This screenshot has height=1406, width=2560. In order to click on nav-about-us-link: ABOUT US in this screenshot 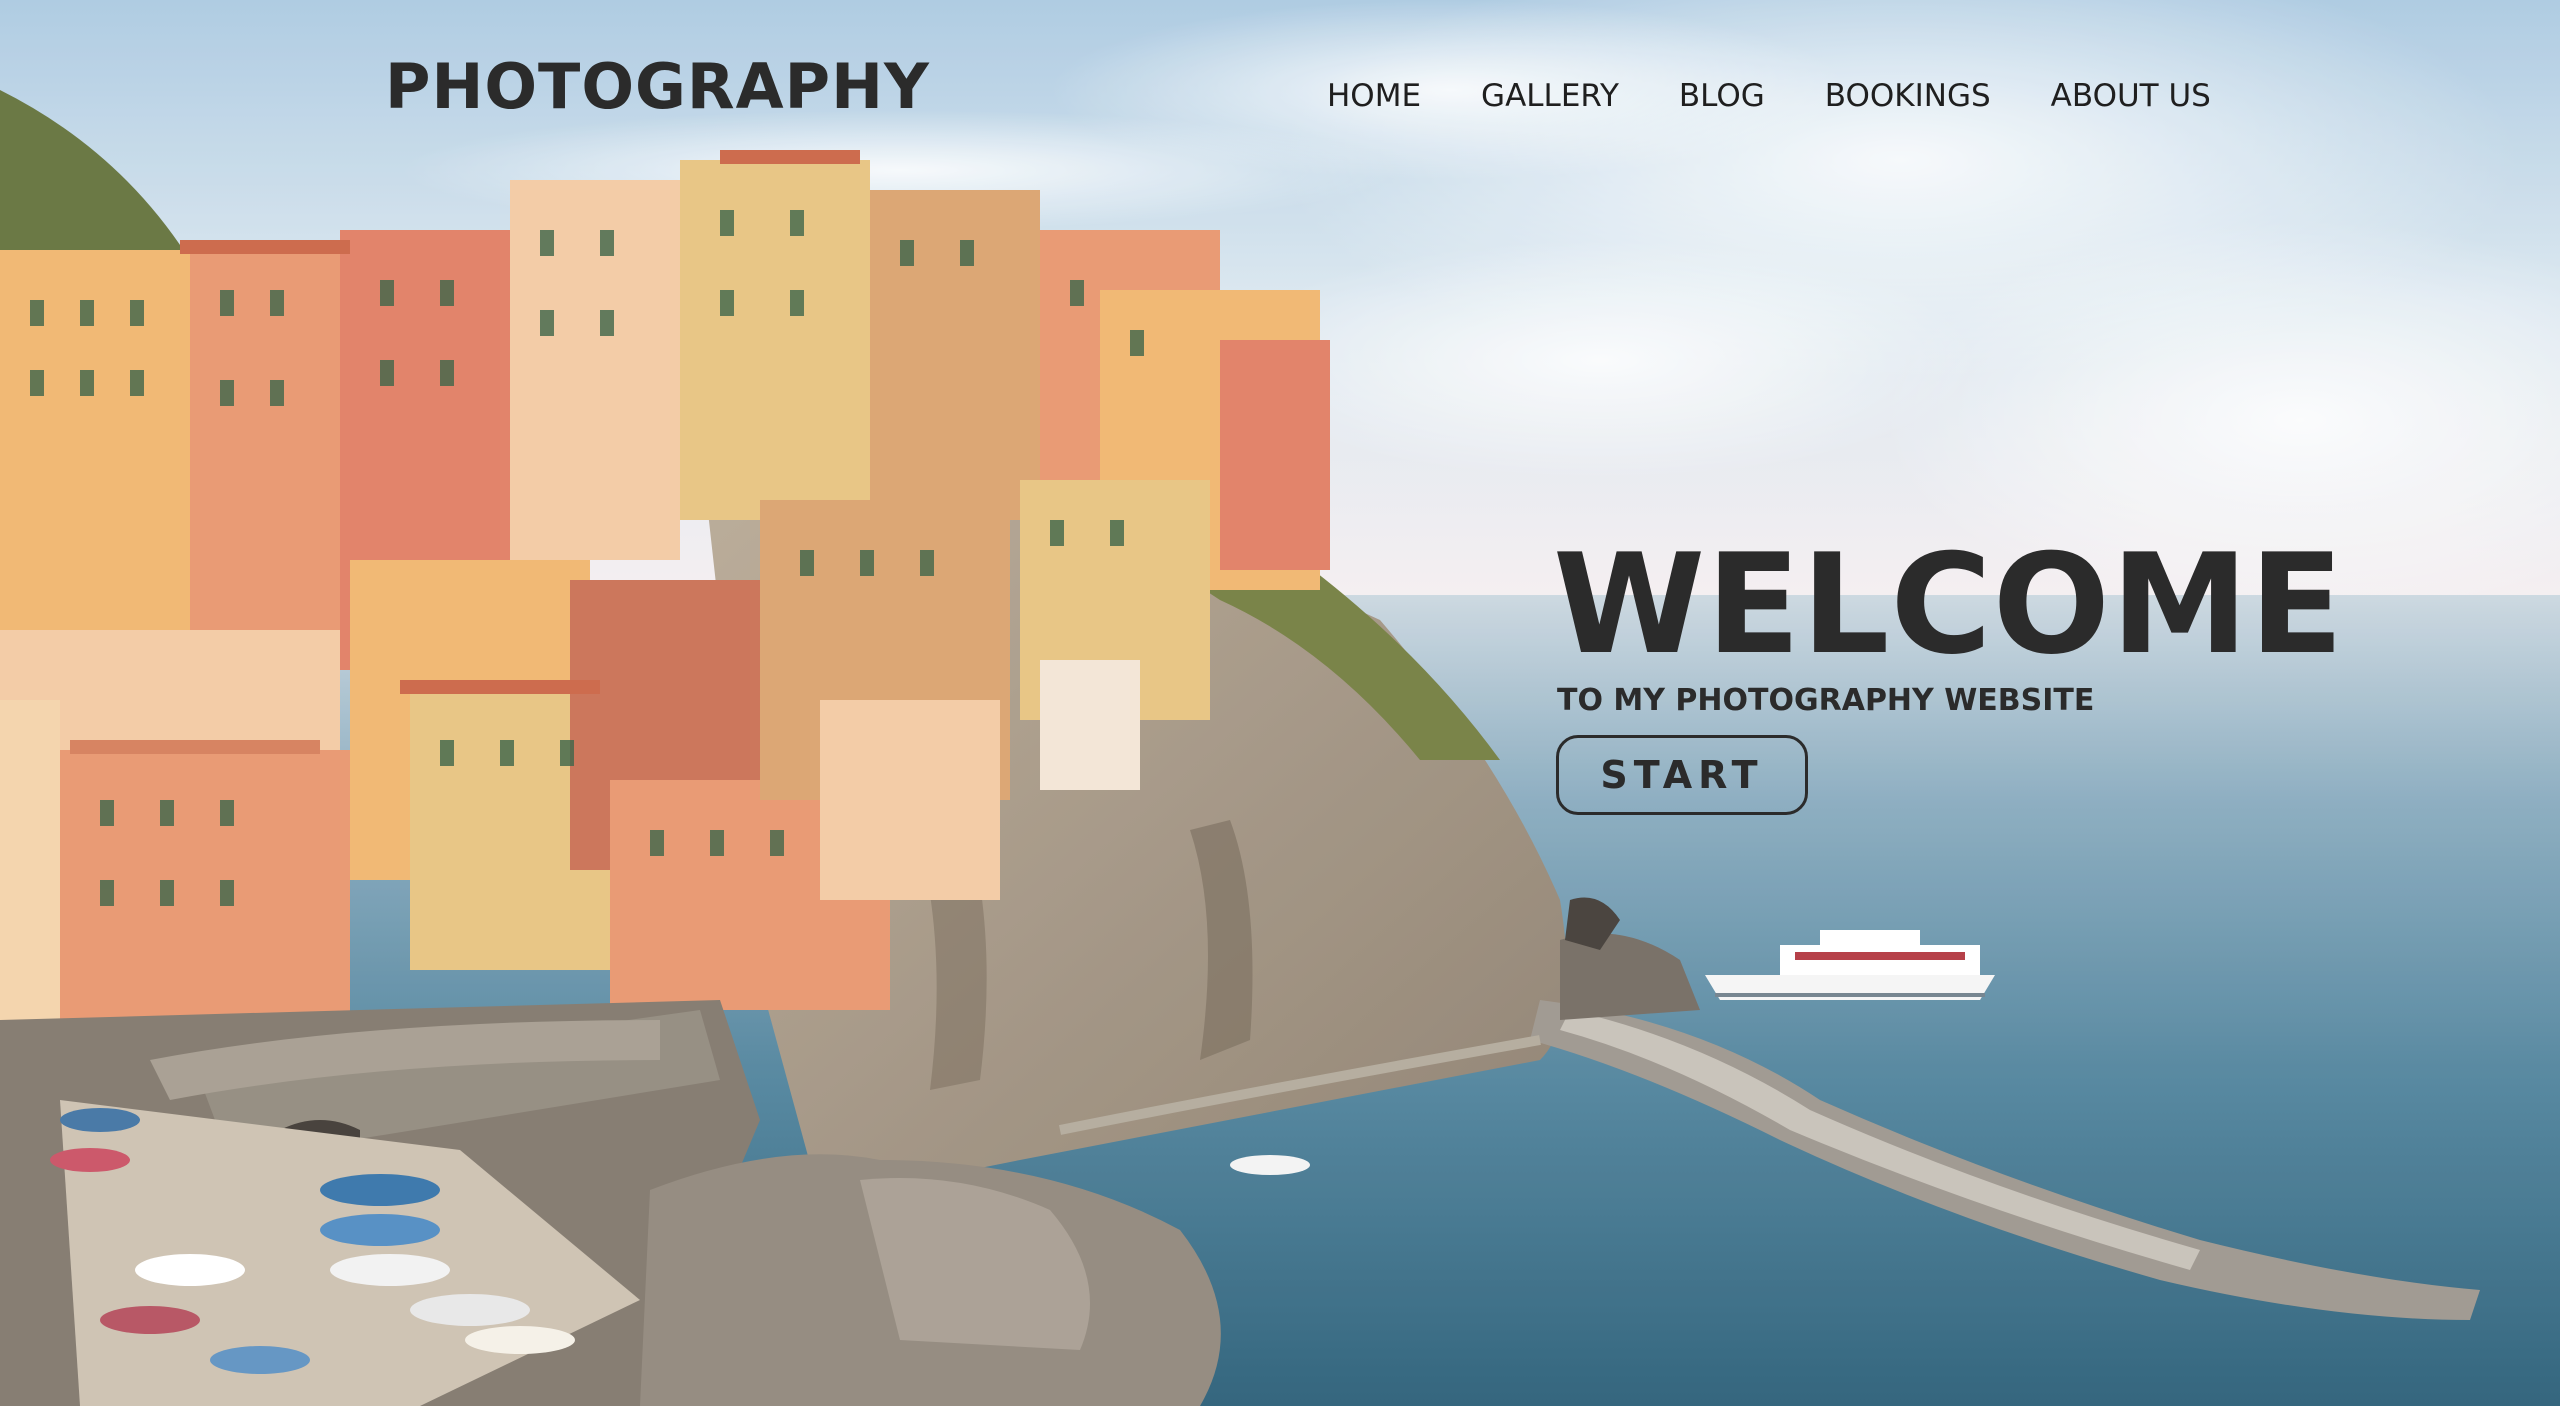, I will do `click(2131, 96)`.